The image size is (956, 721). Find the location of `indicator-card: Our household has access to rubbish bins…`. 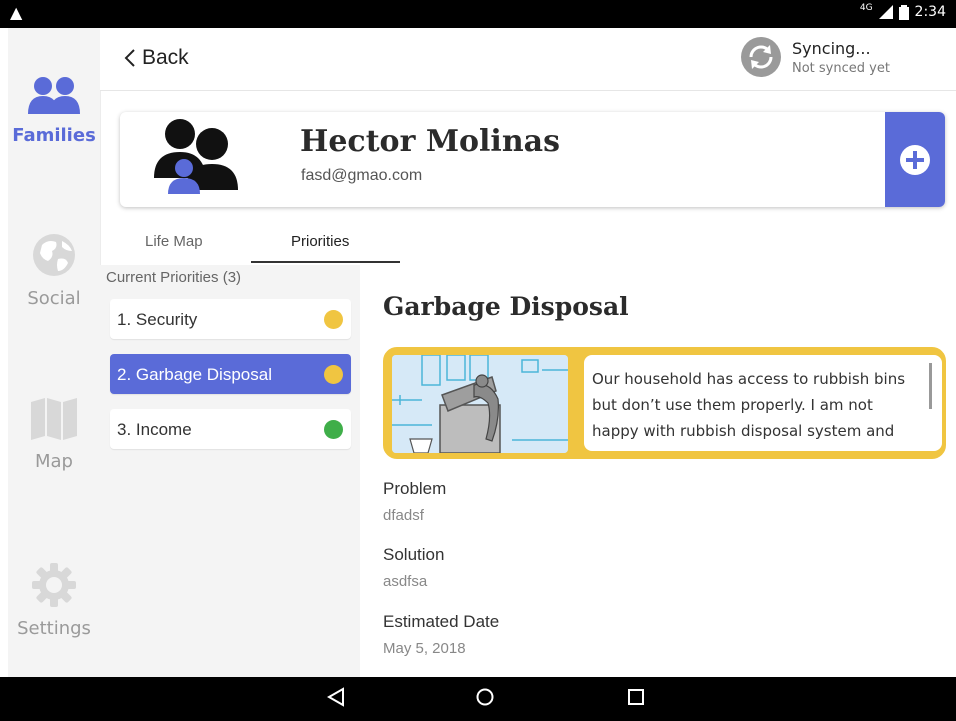

indicator-card: Our household has access to rubbish bins… is located at coordinates (664, 403).